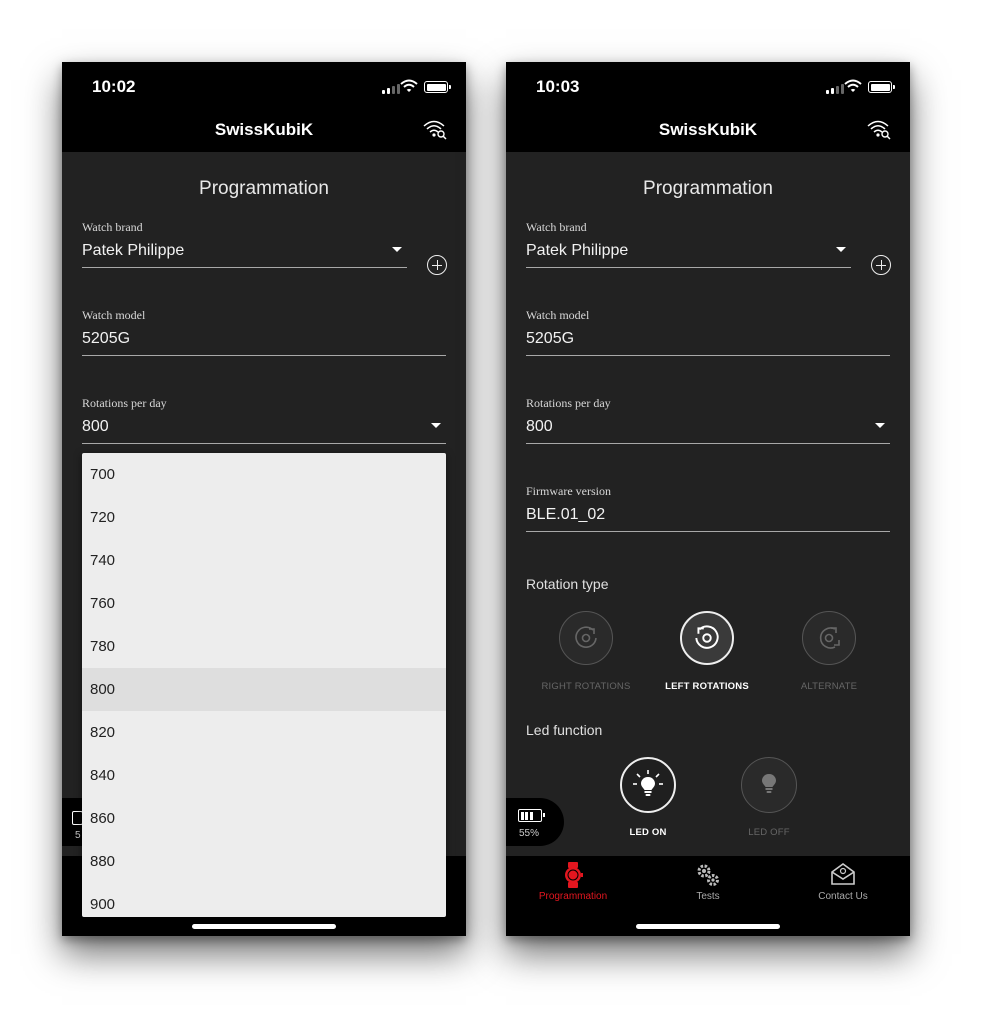 Image resolution: width=992 pixels, height=1024 pixels. I want to click on dropdown-option: 700, so click(264, 474).